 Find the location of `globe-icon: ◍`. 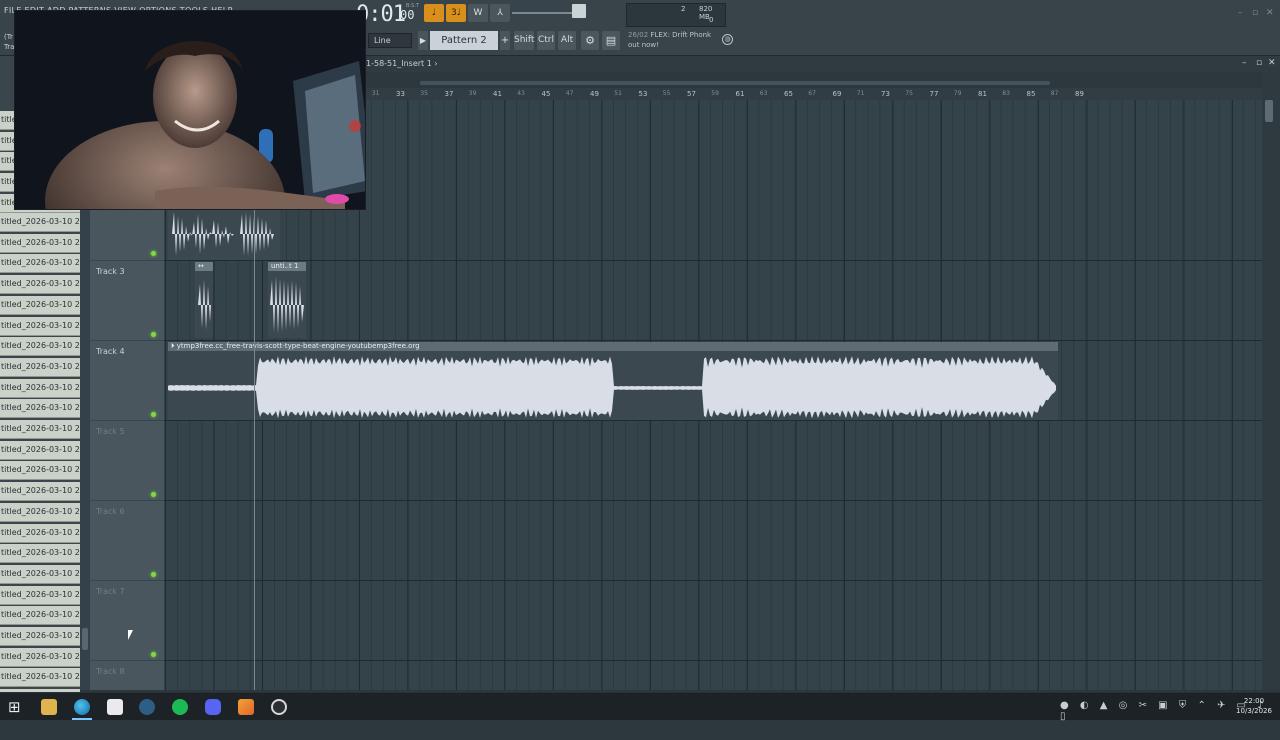

globe-icon: ◍ is located at coordinates (727, 39).